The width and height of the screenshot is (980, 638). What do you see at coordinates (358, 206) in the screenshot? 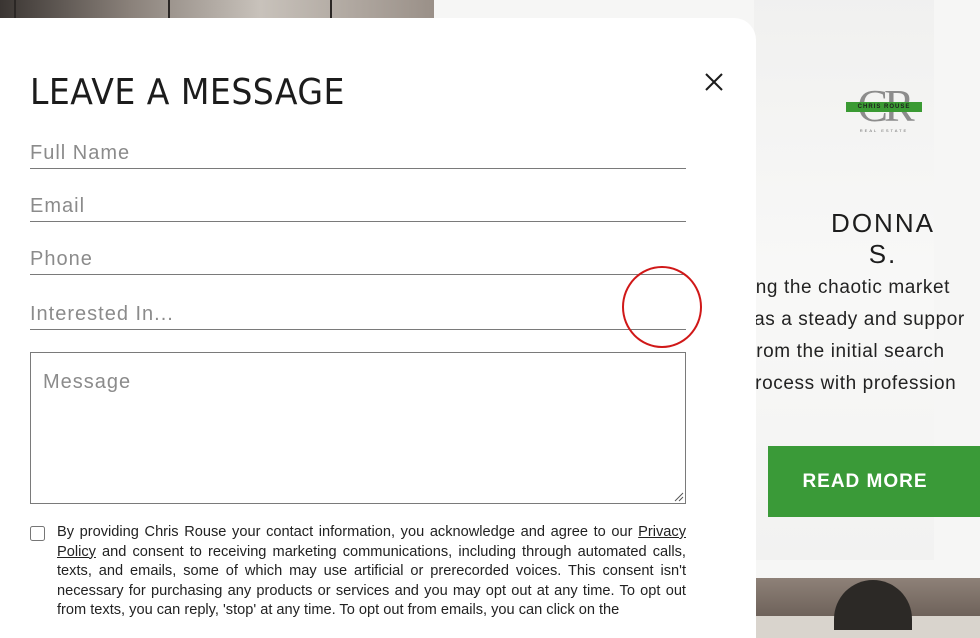
I see `email-input` at bounding box center [358, 206].